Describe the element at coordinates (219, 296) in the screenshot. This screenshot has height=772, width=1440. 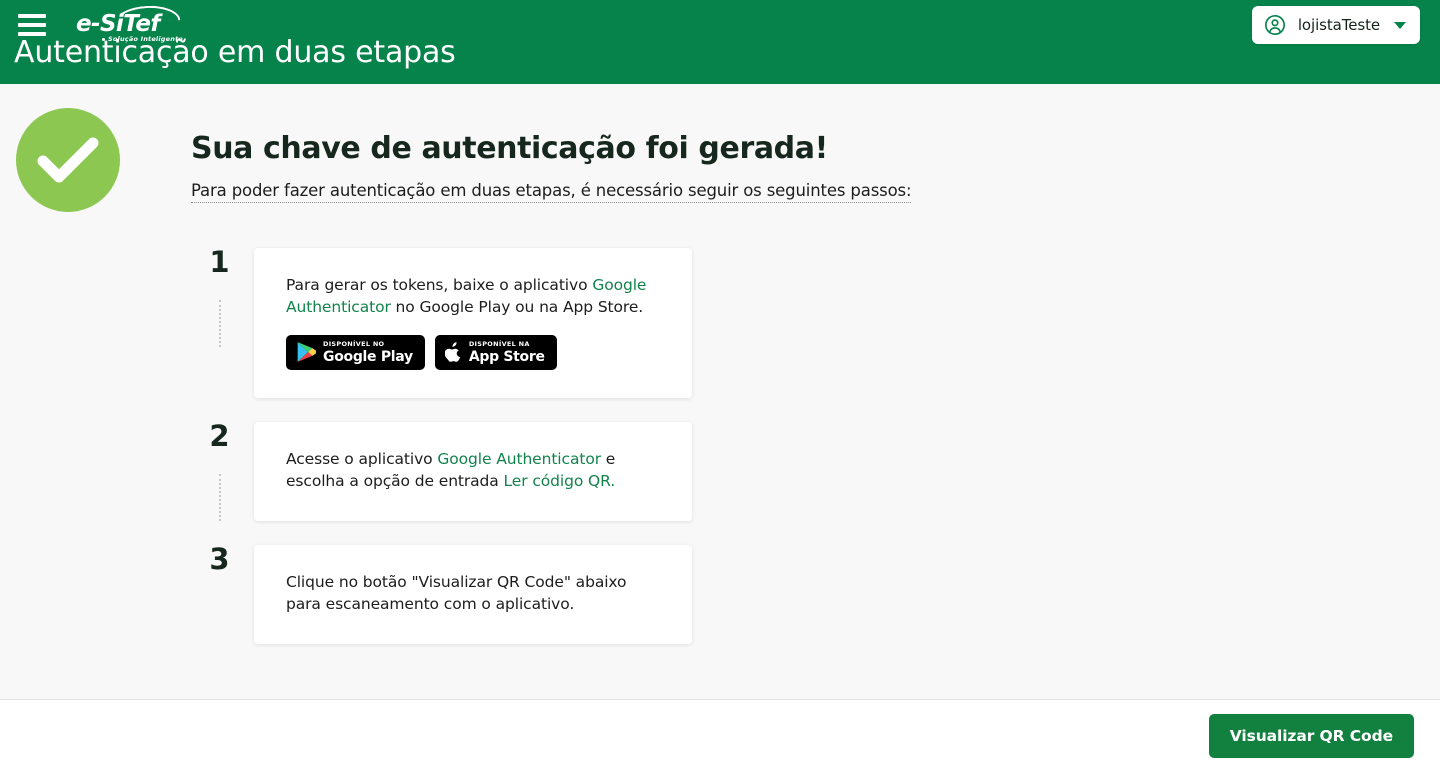
I see `step-number-column: 1` at that location.